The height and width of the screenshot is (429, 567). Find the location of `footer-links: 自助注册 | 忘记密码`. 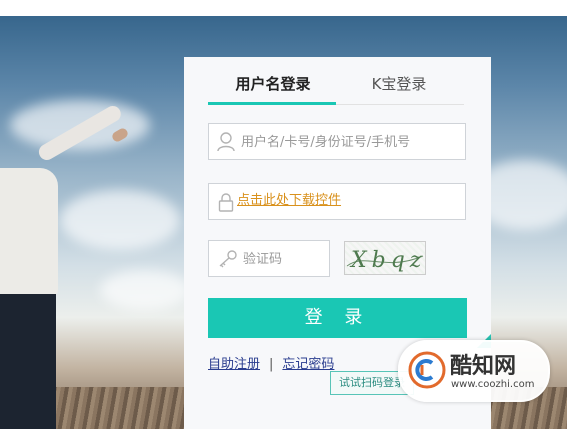

footer-links: 自助注册 | 忘记密码 is located at coordinates (271, 362).